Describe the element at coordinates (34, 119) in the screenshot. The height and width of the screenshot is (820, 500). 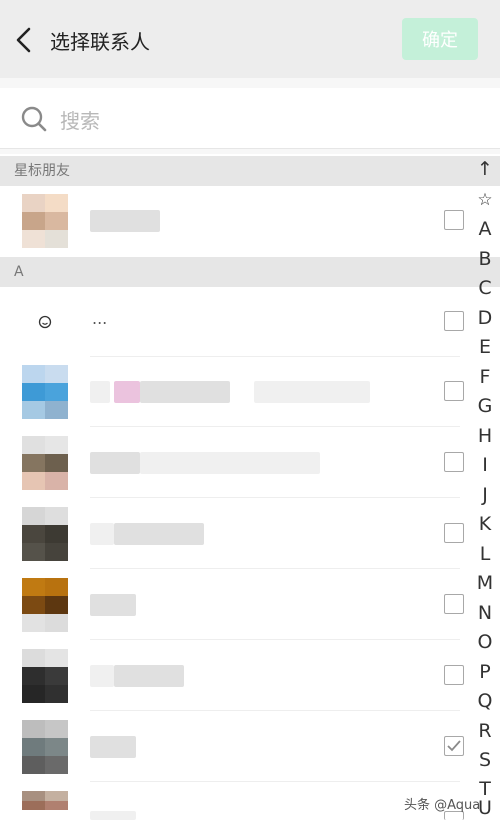
I see `search-icon` at that location.